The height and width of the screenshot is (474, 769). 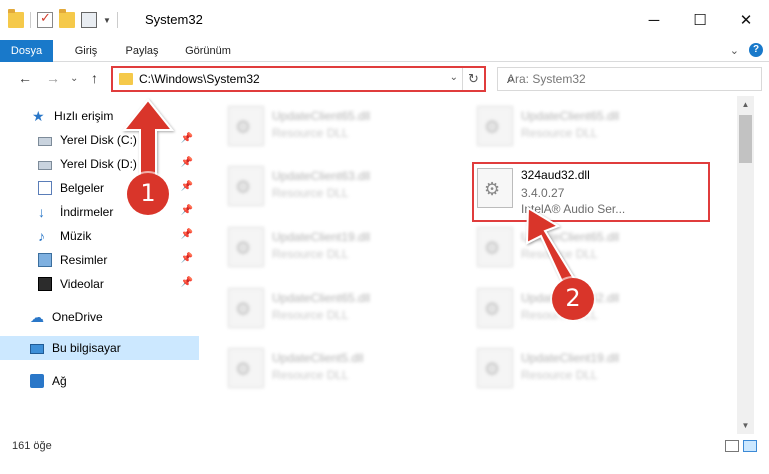 I want to click on vertical-scrollbar: ▲ ▼, so click(x=745, y=265).